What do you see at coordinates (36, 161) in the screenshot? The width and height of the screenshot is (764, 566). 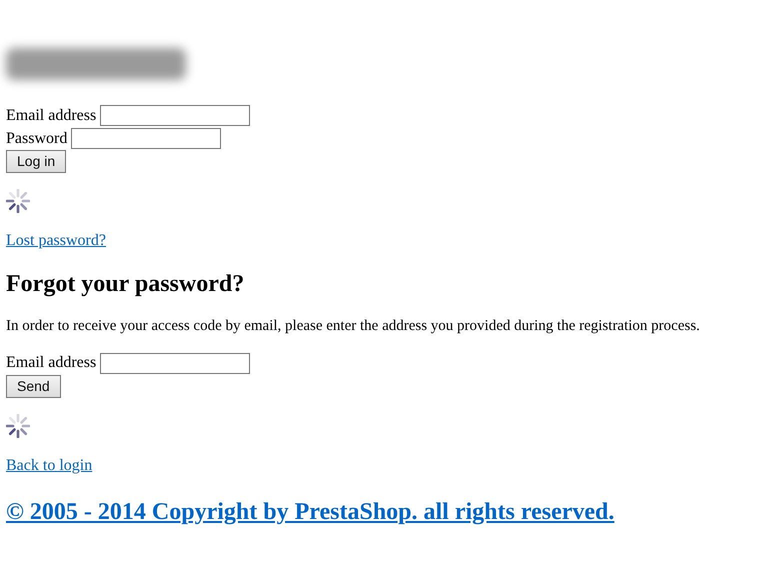 I see `submit-button: Log in` at bounding box center [36, 161].